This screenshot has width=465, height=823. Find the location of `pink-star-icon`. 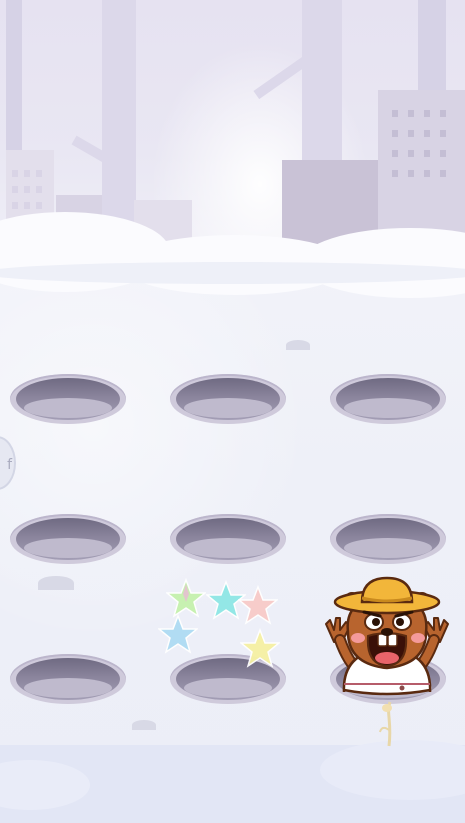

pink-star-icon is located at coordinates (258, 605).